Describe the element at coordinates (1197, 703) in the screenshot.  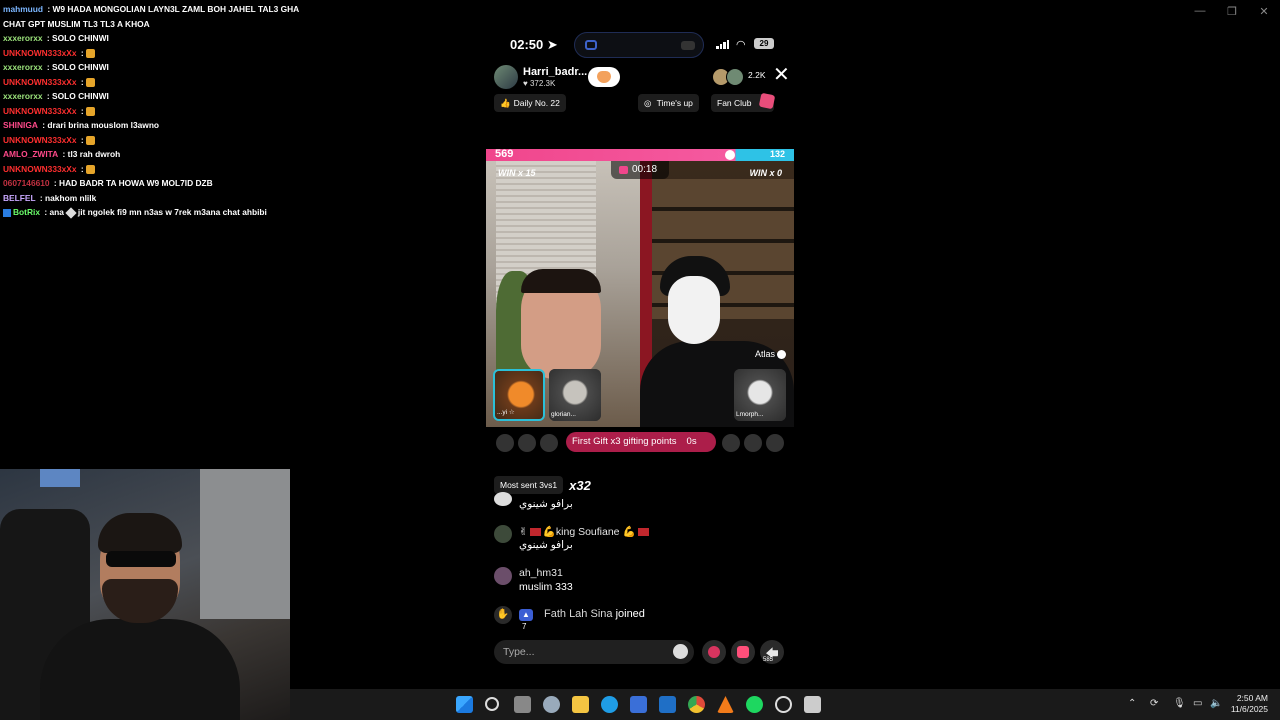
I see `network-icon: ▭` at that location.